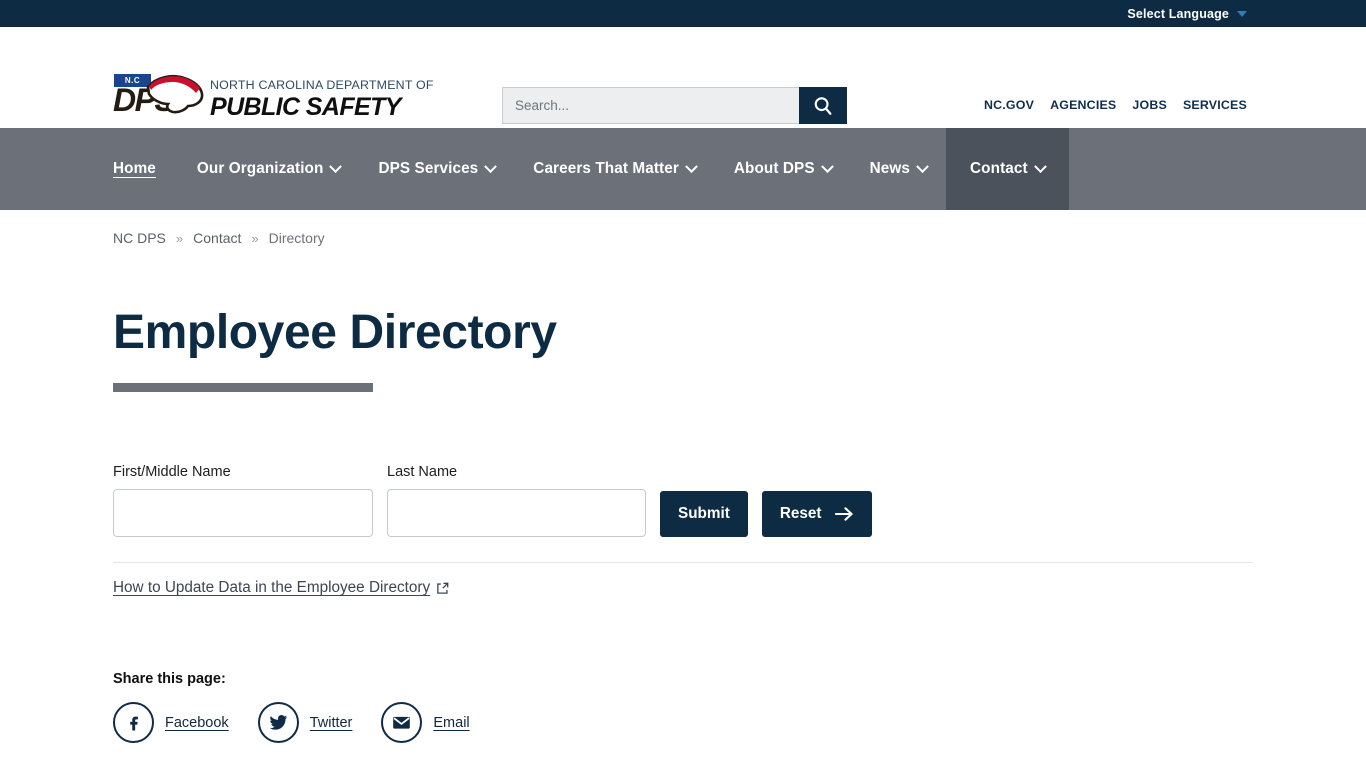 This screenshot has height=768, width=1366. What do you see at coordinates (197, 722) in the screenshot?
I see `share-facebook-label: Facebook` at bounding box center [197, 722].